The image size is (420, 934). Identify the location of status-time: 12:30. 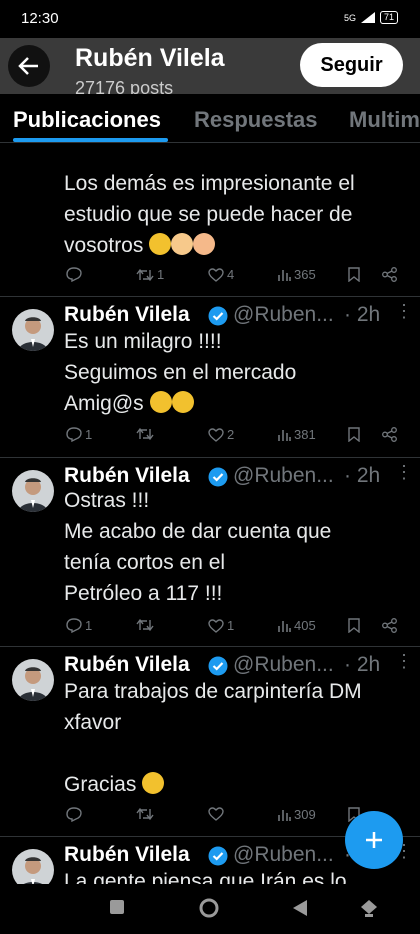
(40, 18).